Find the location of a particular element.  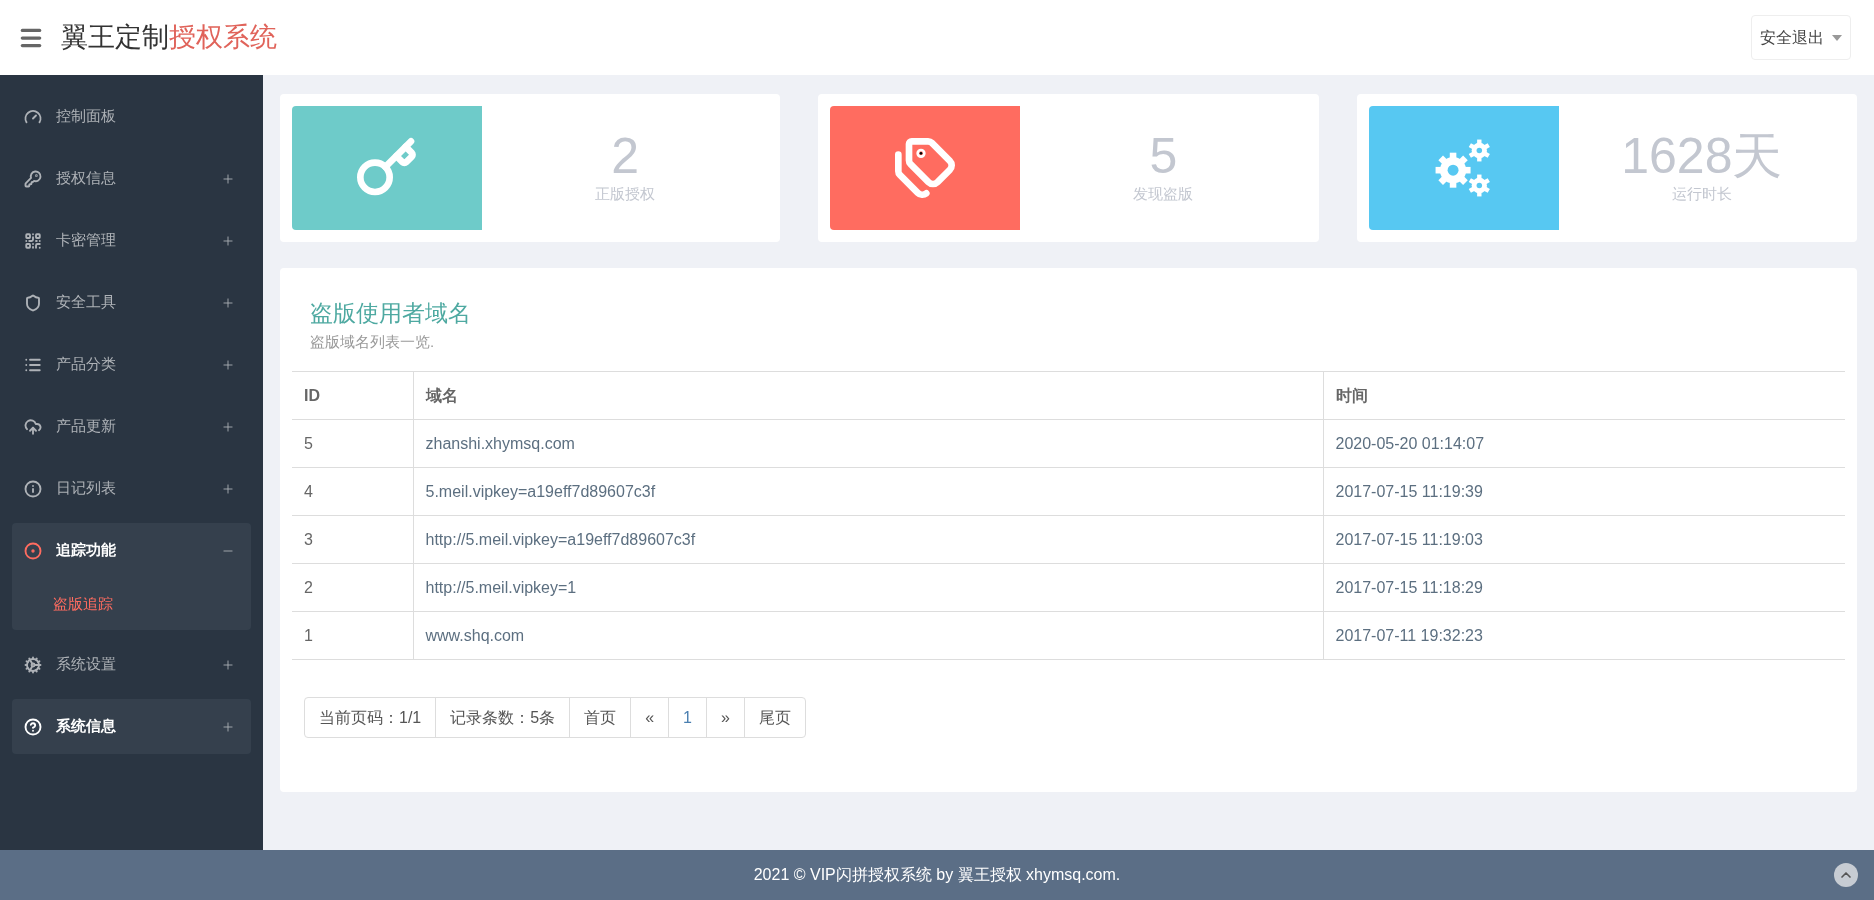

sidebar-item: 系统设置 is located at coordinates (131, 664).